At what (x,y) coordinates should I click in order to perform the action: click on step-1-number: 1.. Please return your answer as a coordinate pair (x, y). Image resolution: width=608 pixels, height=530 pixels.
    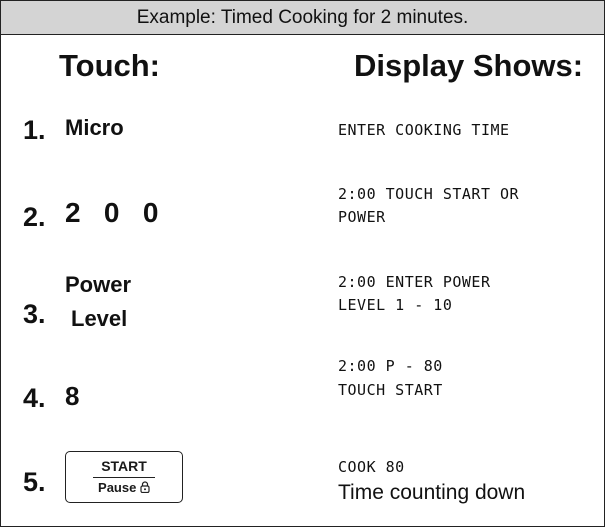
    Looking at the image, I should click on (34, 130).